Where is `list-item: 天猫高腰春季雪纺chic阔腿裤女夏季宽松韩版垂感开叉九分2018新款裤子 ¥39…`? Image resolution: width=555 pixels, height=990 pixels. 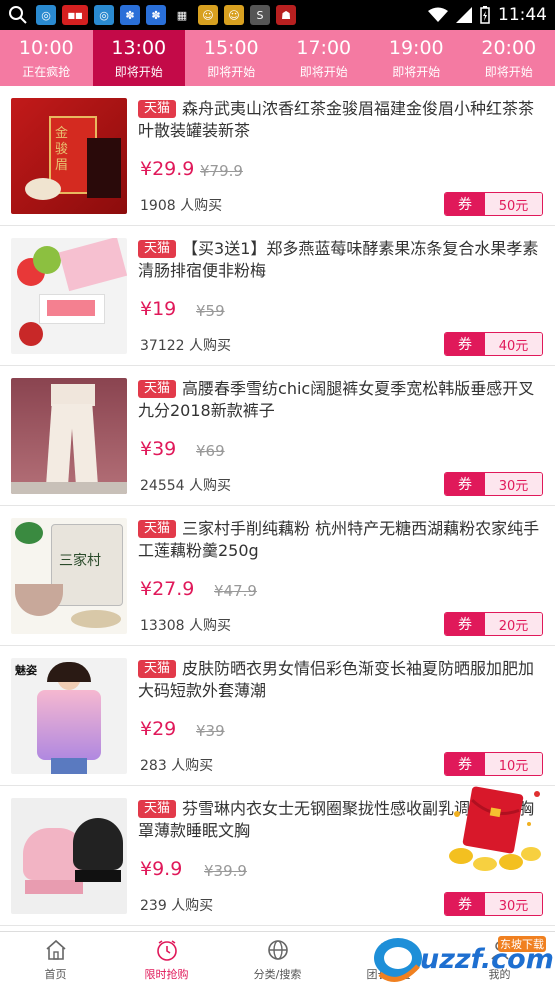 list-item: 天猫高腰春季雪纺chic阔腿裤女夏季宽松韩版垂感开叉九分2018新款裤子 ¥39… is located at coordinates (277, 436).